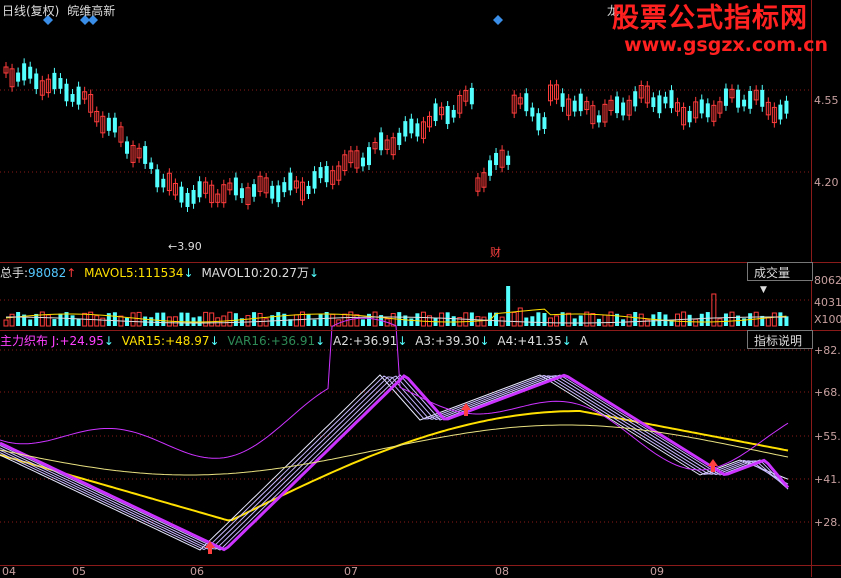  I want to click on mavol10-label: MAVOL10:, so click(231, 273).